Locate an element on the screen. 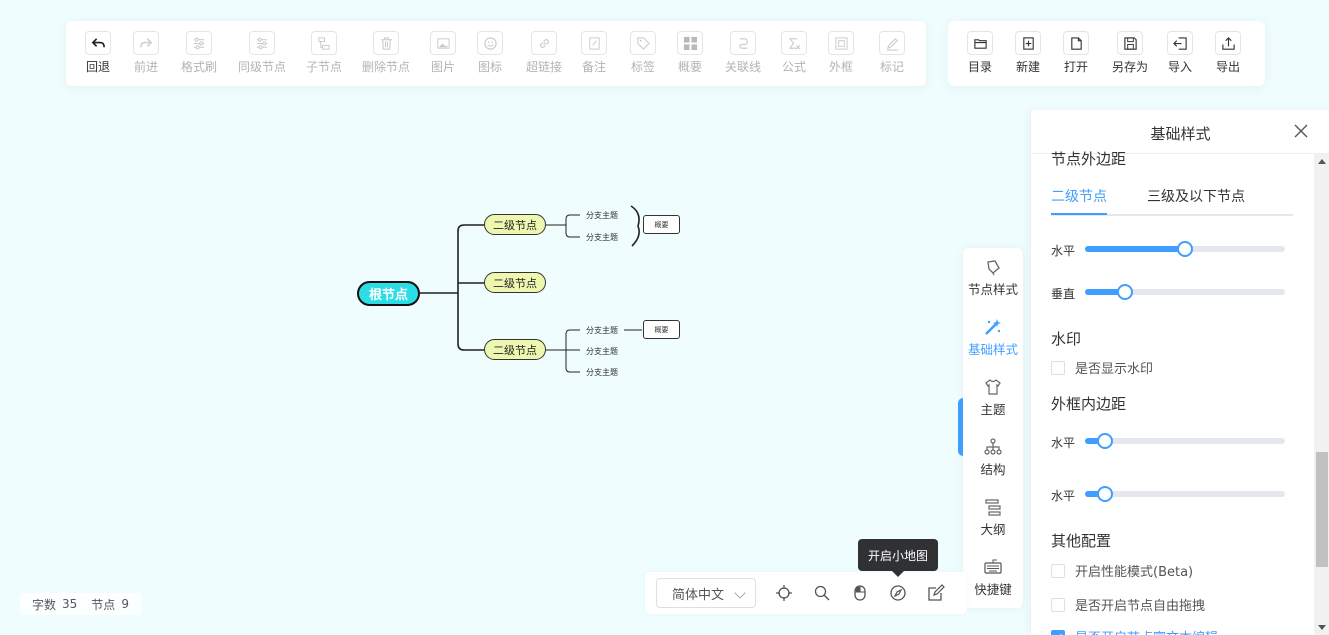 The height and width of the screenshot is (635, 1329). toolbar-file: 目录 新建 打开 另存为 导入 导出 is located at coordinates (1106, 53).